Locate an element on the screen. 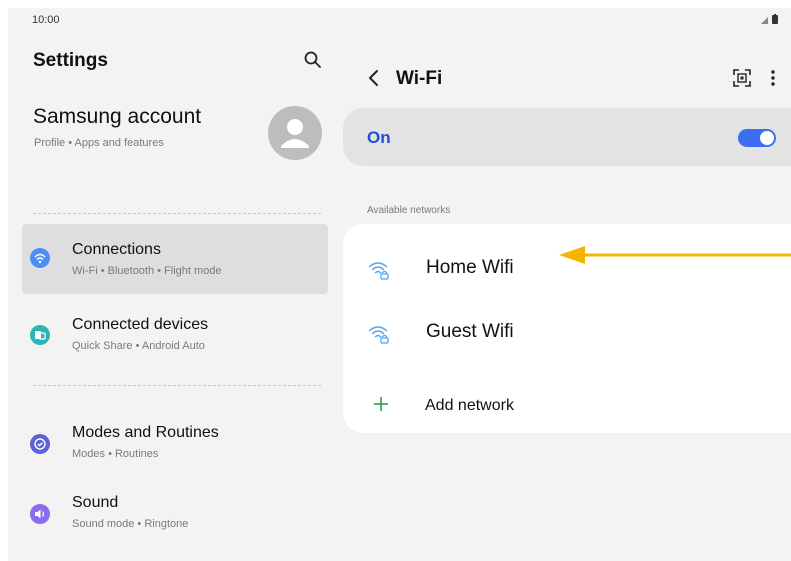  sidebar-item-sound: Sound Sound mode • Ringtone is located at coordinates (175, 513).